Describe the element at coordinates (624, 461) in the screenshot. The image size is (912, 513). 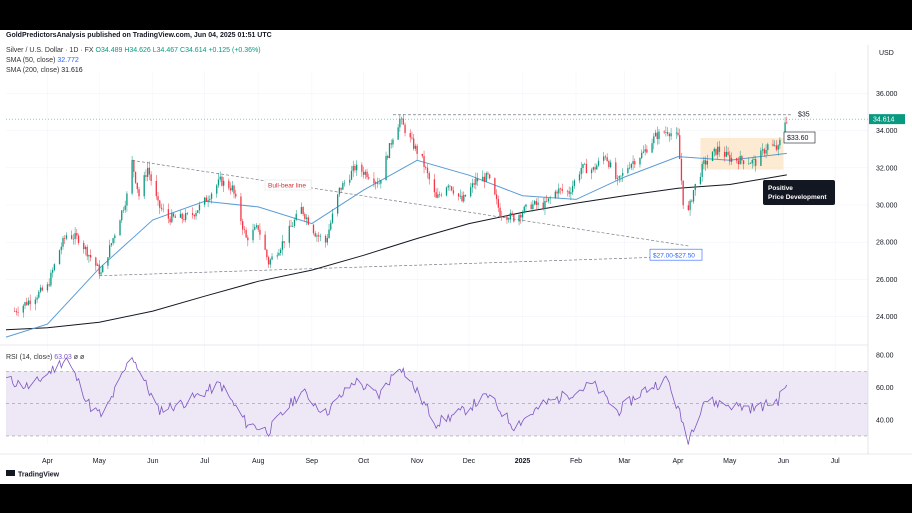
I see `time-tick-label: Mar` at that location.